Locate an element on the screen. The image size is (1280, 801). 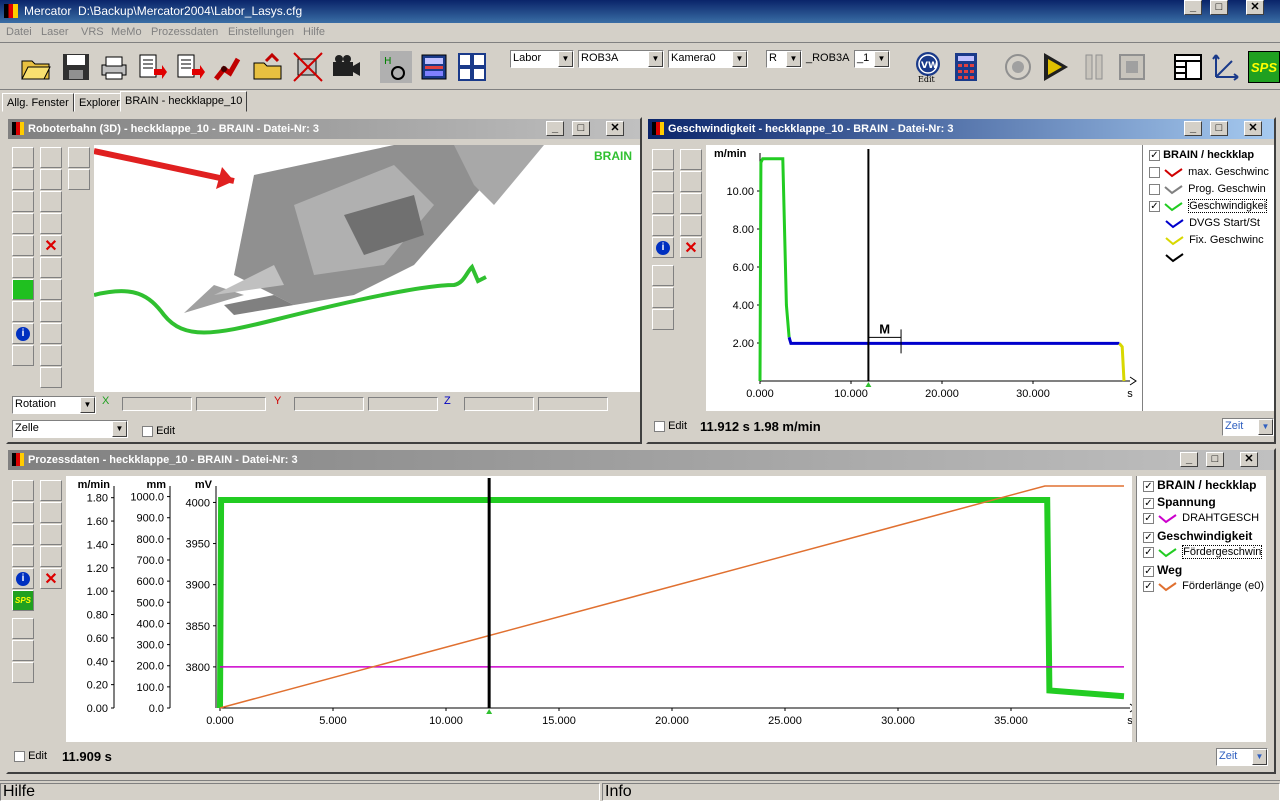
cube-back-icon is located at coordinates (51, 355).